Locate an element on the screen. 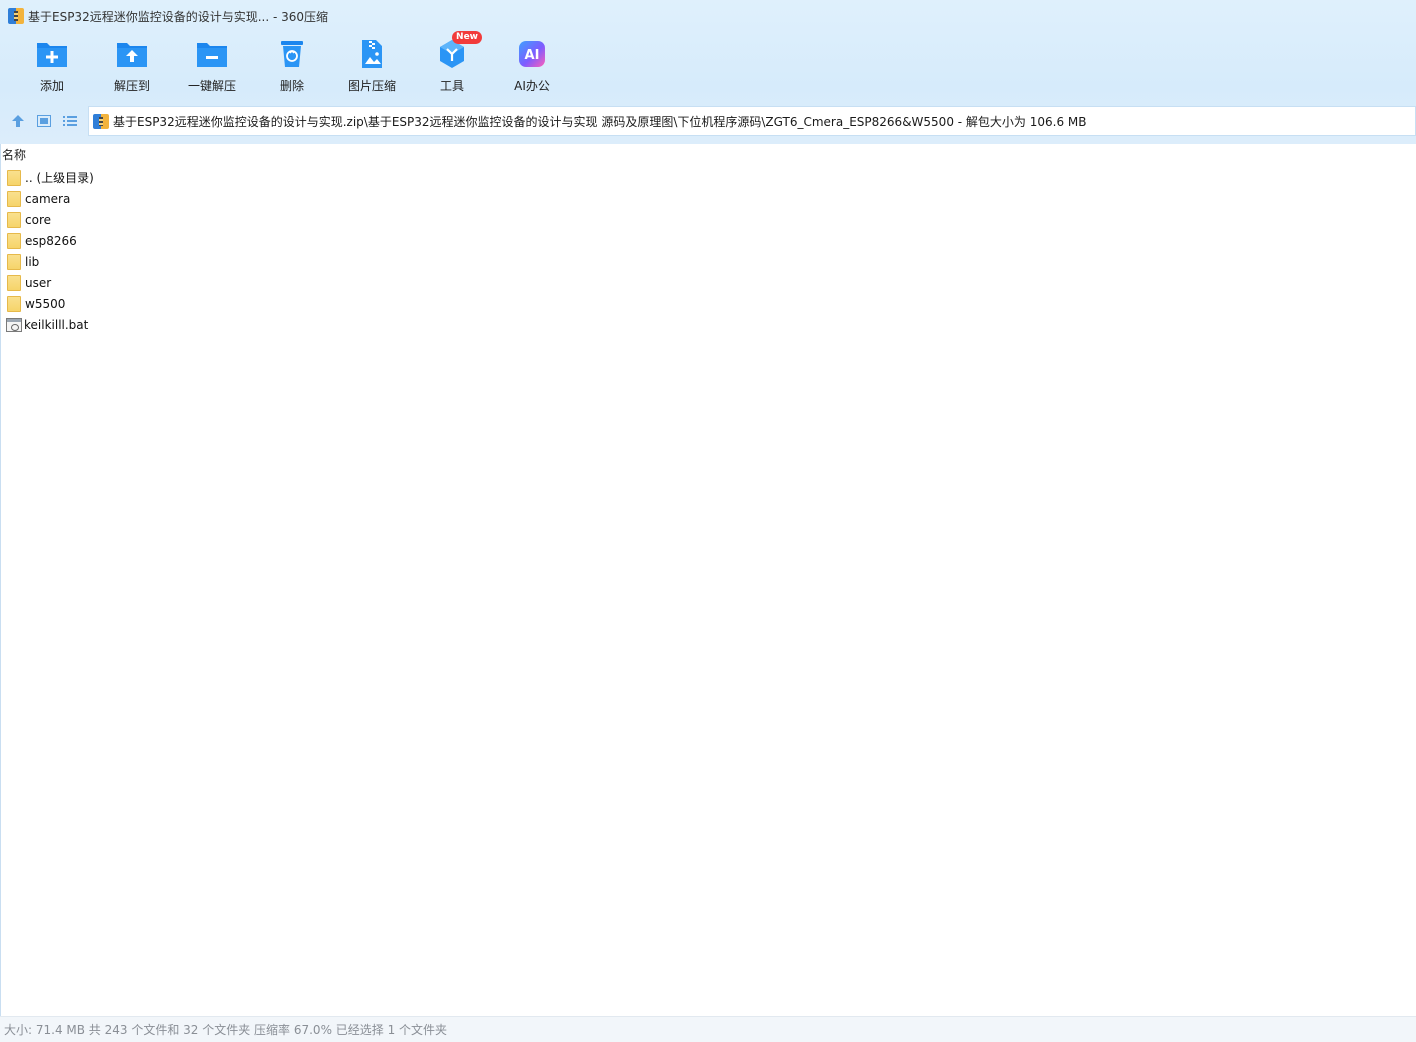  arrow-up-icon is located at coordinates (18, 121).